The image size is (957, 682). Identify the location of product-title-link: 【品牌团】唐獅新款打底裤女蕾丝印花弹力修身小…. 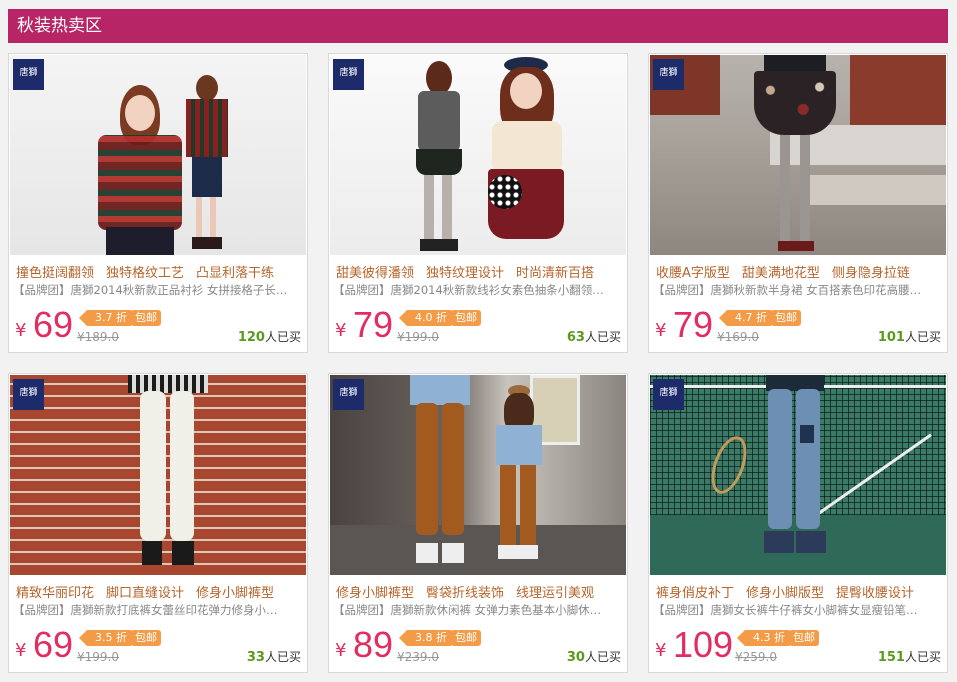
(158, 610).